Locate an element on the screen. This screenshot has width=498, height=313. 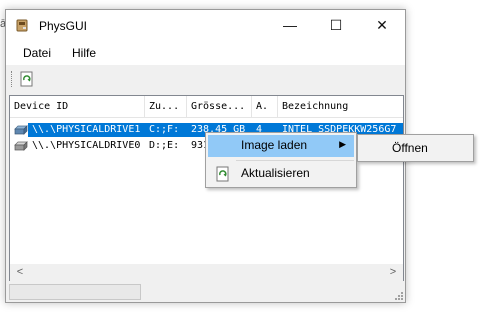
close-button: ✕ is located at coordinates (382, 25).